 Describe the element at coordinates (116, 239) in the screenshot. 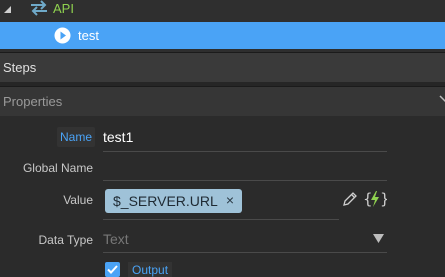

I see `data-type-select: Text` at that location.